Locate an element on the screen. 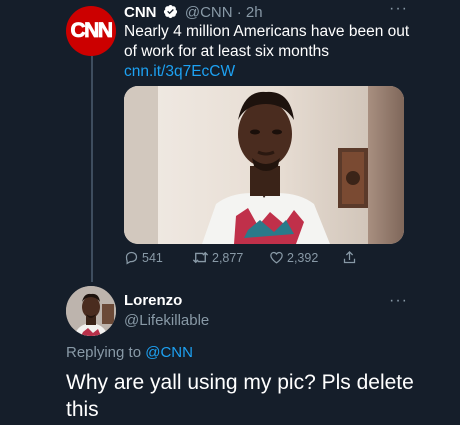  tweet-actions: 541 2,877 2,392 is located at coordinates (274, 260).